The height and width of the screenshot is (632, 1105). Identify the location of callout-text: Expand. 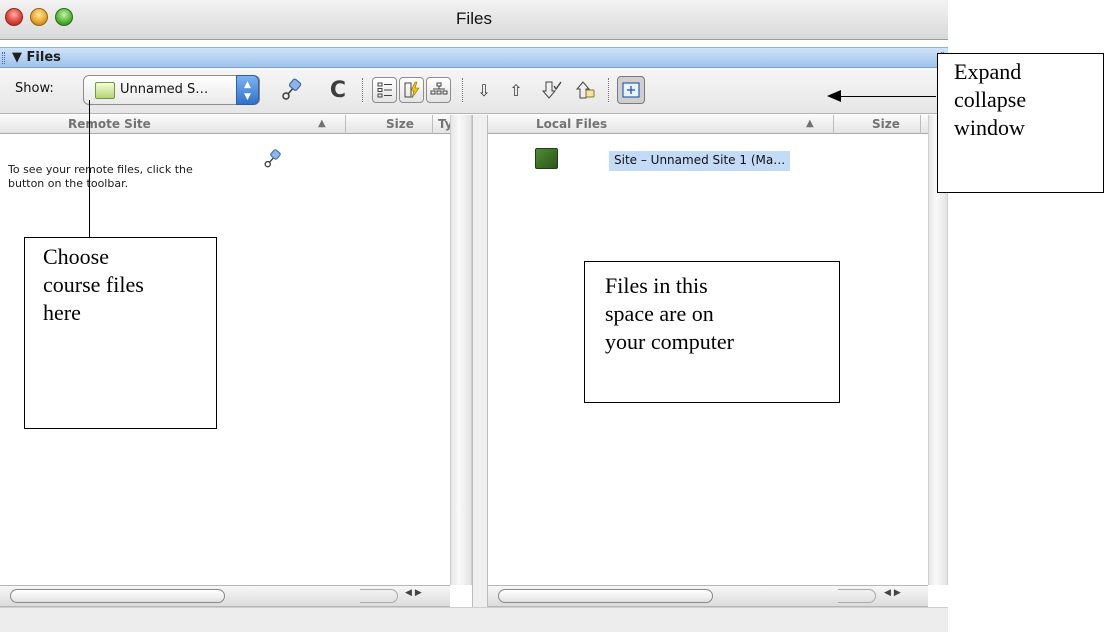
(988, 71).